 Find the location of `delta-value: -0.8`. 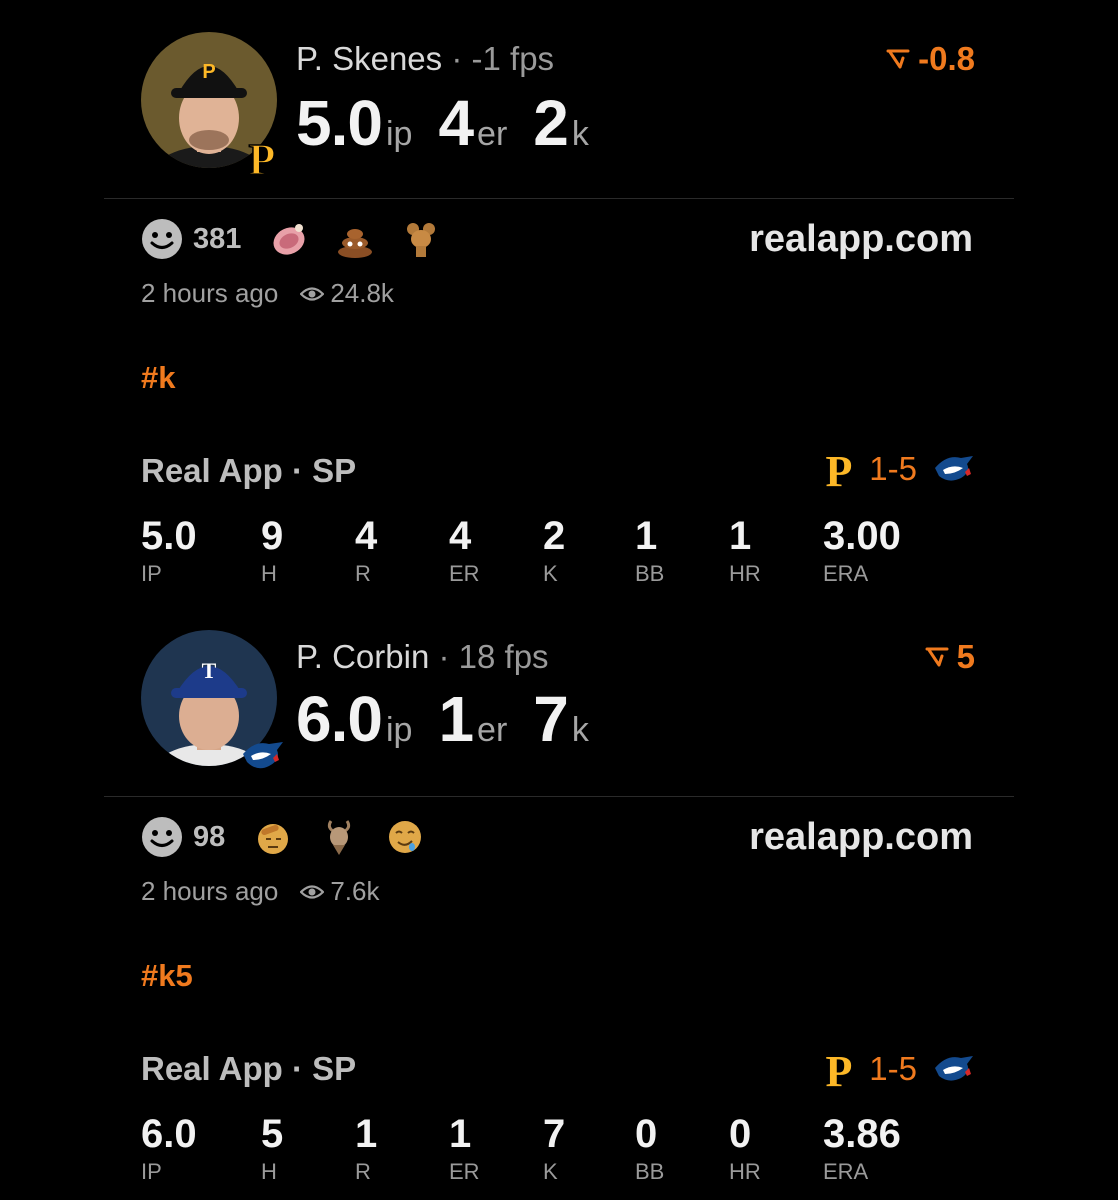

delta-value: -0.8 is located at coordinates (946, 58).